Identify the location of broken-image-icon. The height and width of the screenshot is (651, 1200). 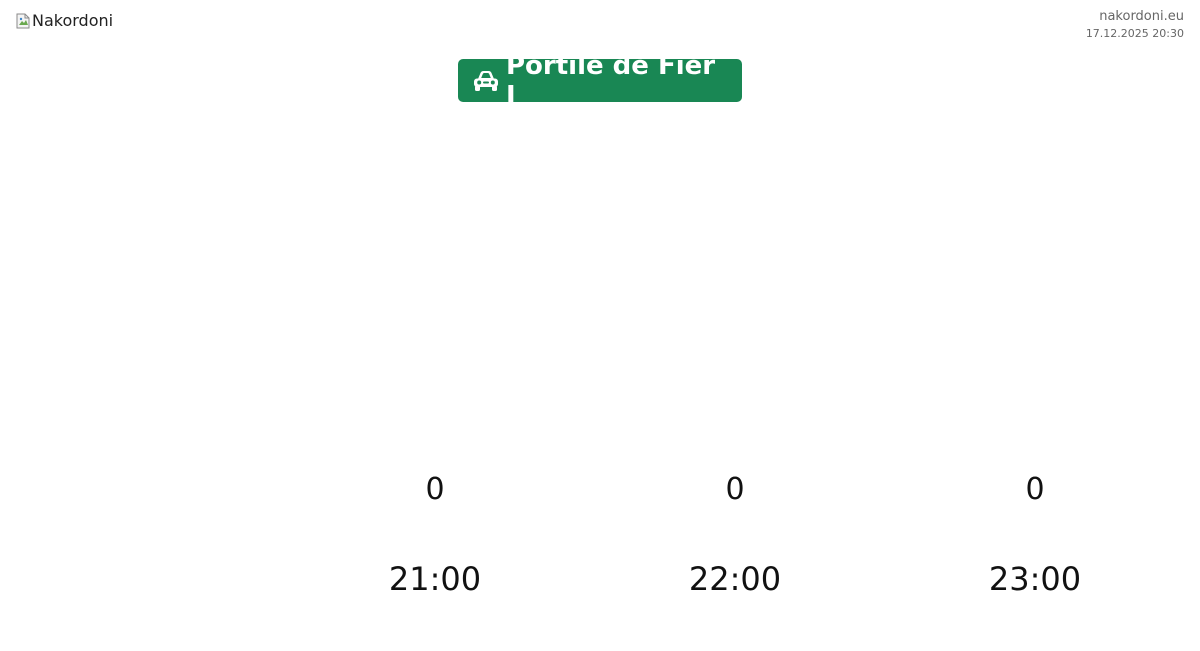
(23, 21).